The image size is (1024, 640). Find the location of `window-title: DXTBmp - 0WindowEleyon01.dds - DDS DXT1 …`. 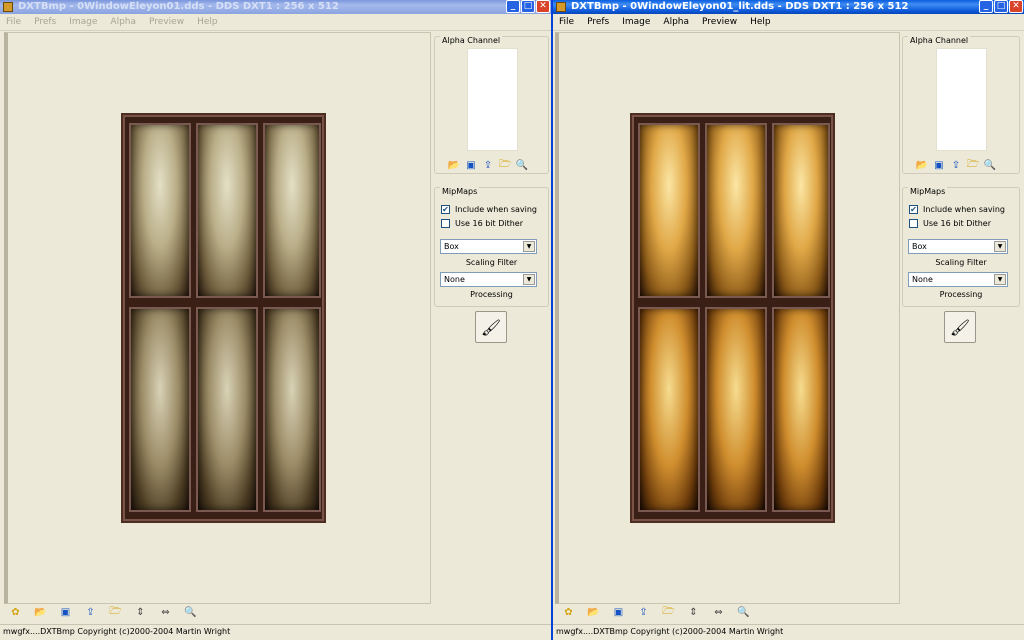

window-title: DXTBmp - 0WindowEleyon01.dds - DDS DXT1 … is located at coordinates (178, 6).